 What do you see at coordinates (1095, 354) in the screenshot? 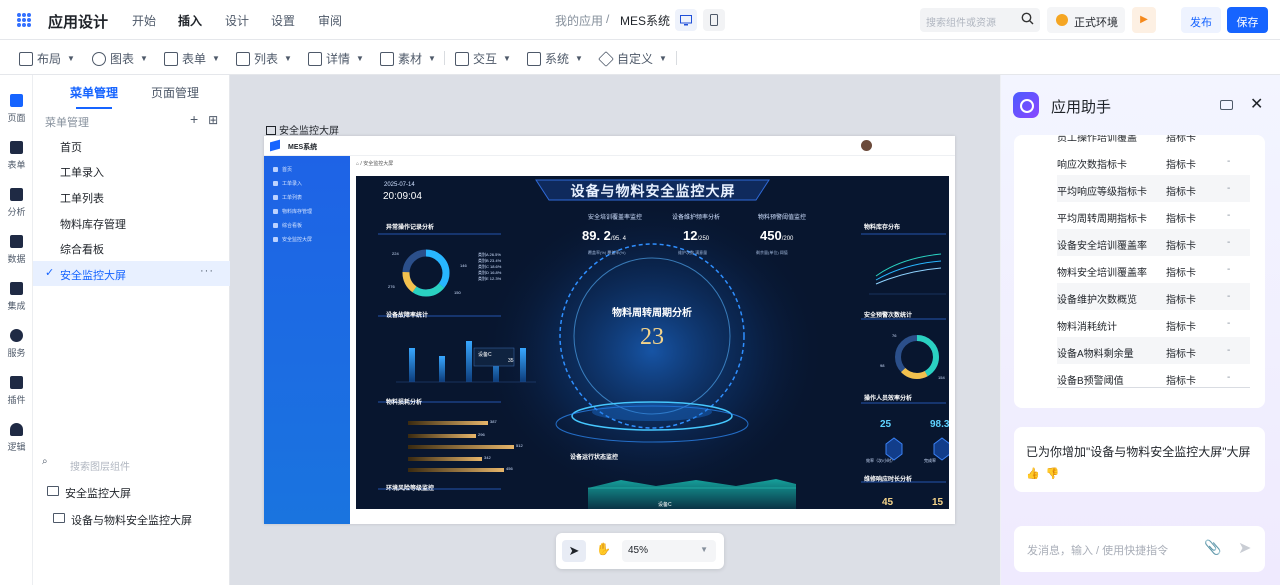
I see `row-name: 设备A物料剩余量` at bounding box center [1095, 354].